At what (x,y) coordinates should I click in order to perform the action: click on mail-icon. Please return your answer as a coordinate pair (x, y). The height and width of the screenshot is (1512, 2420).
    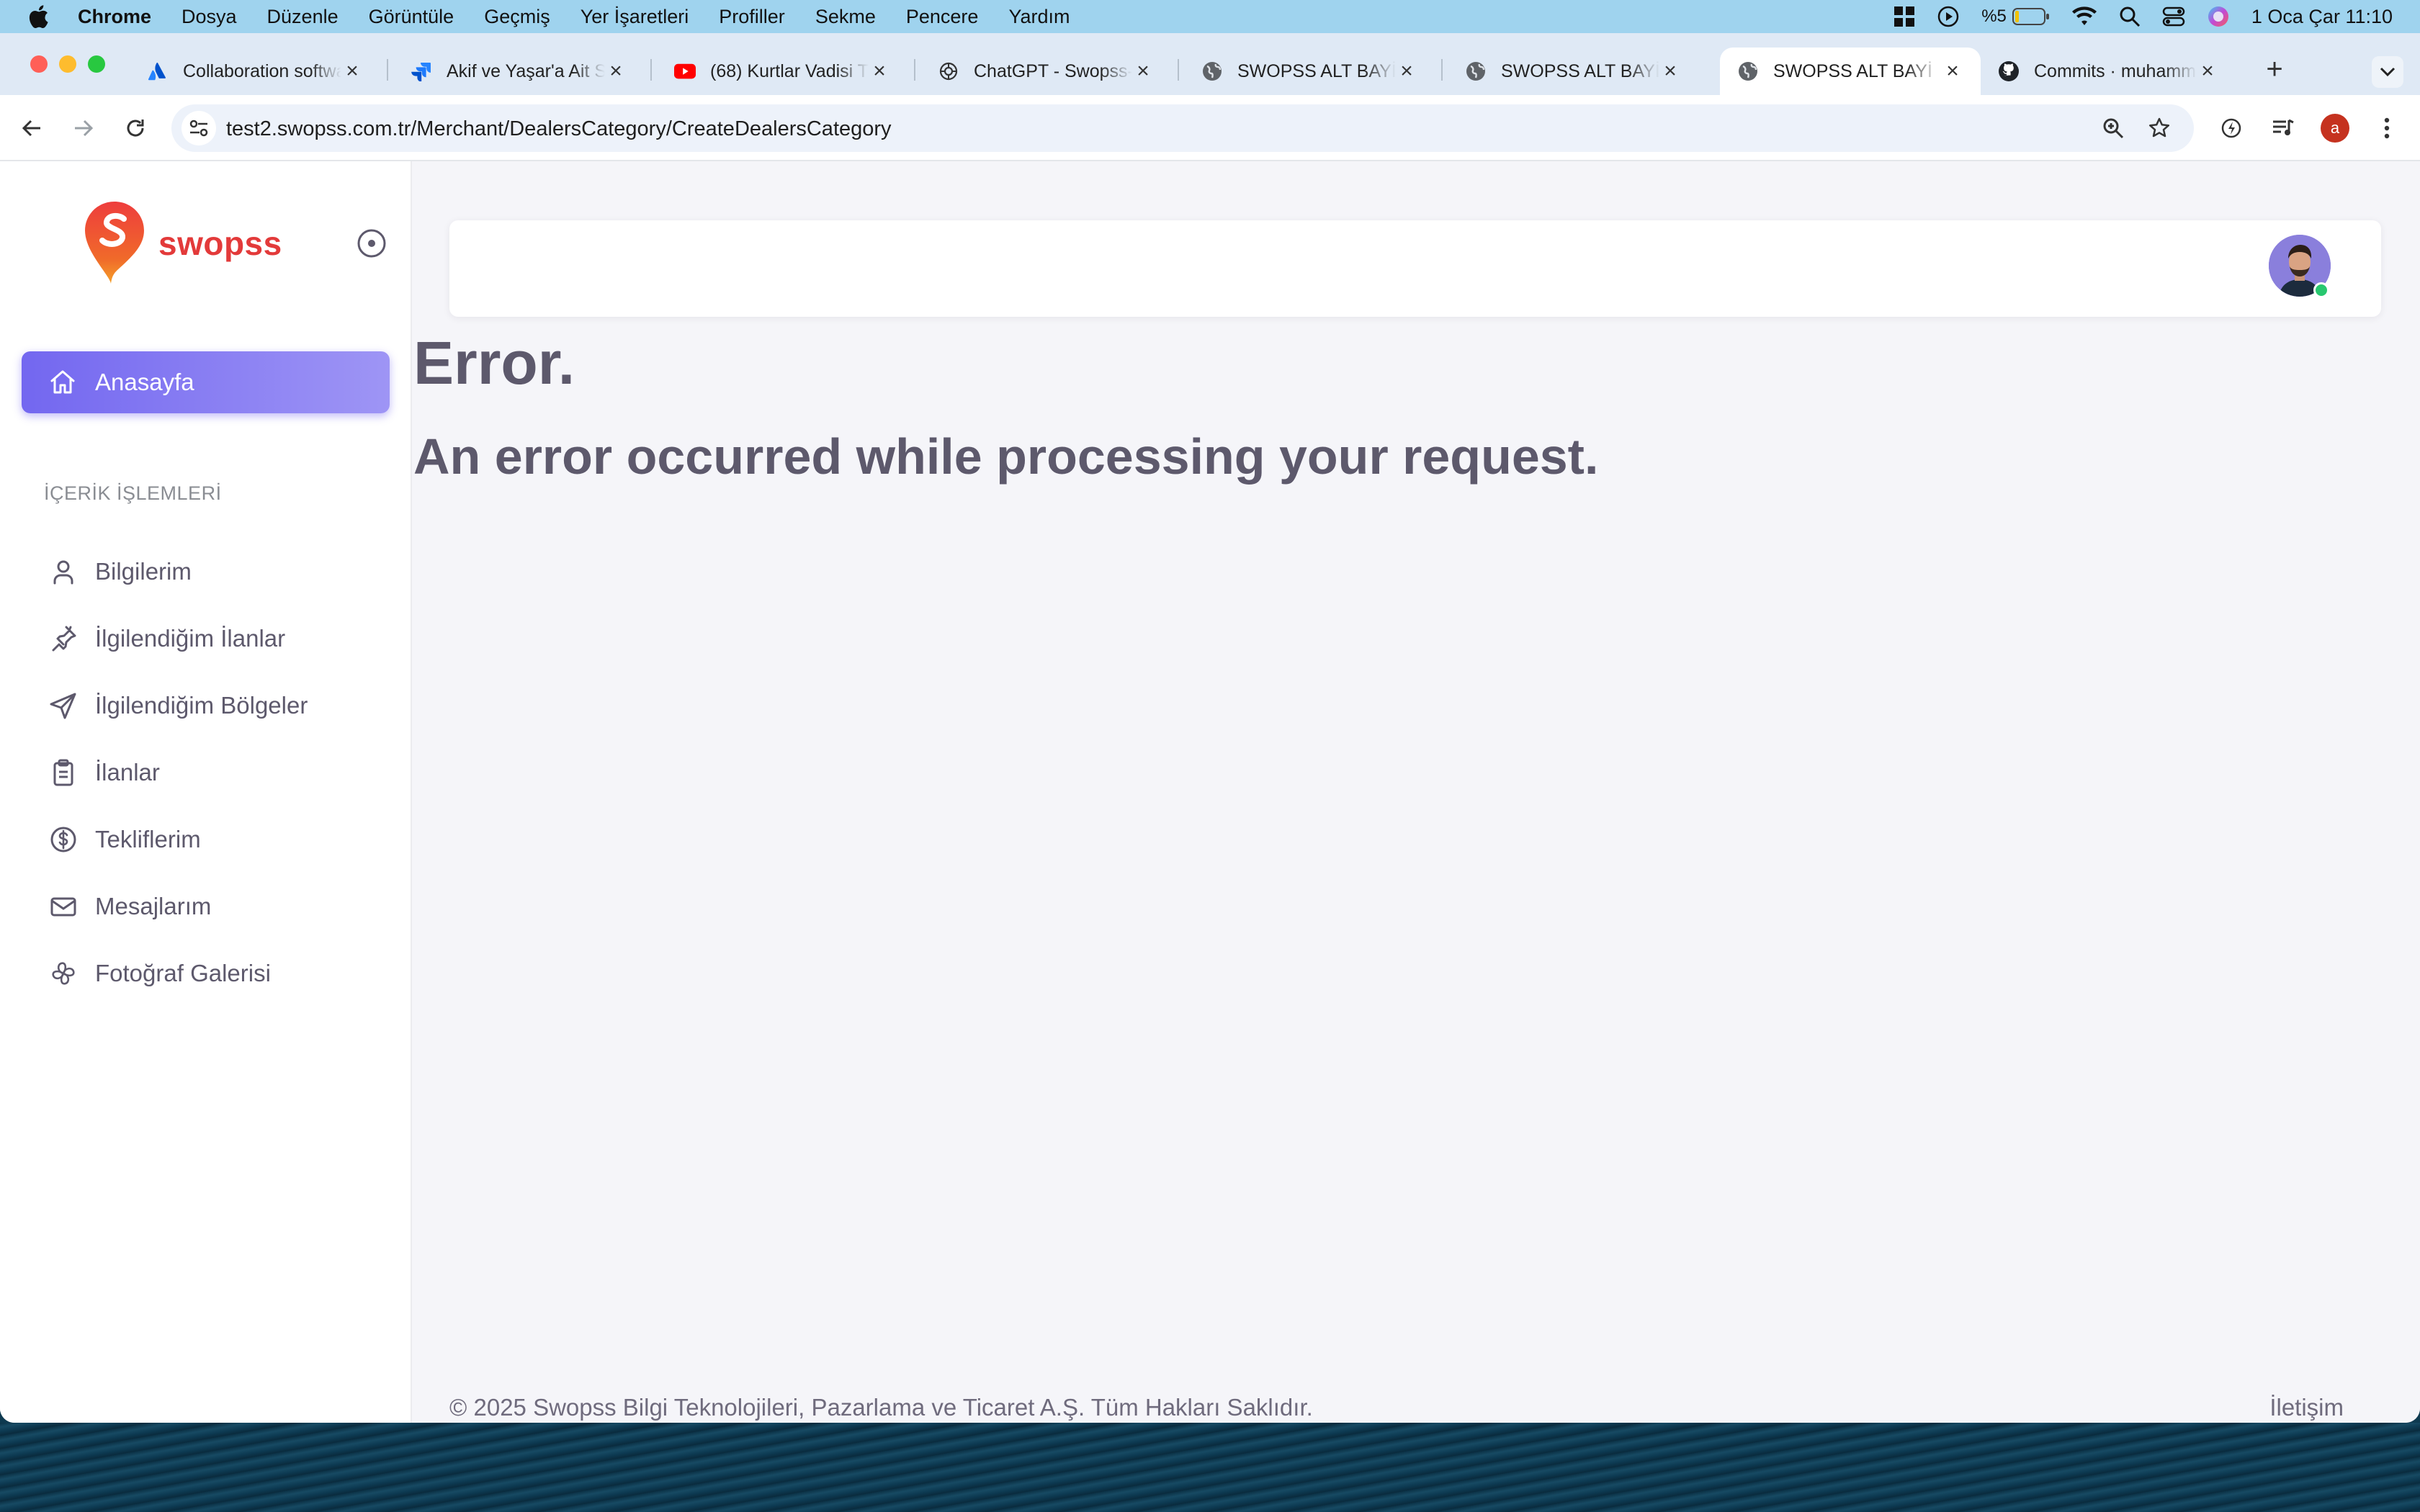
    Looking at the image, I should click on (63, 906).